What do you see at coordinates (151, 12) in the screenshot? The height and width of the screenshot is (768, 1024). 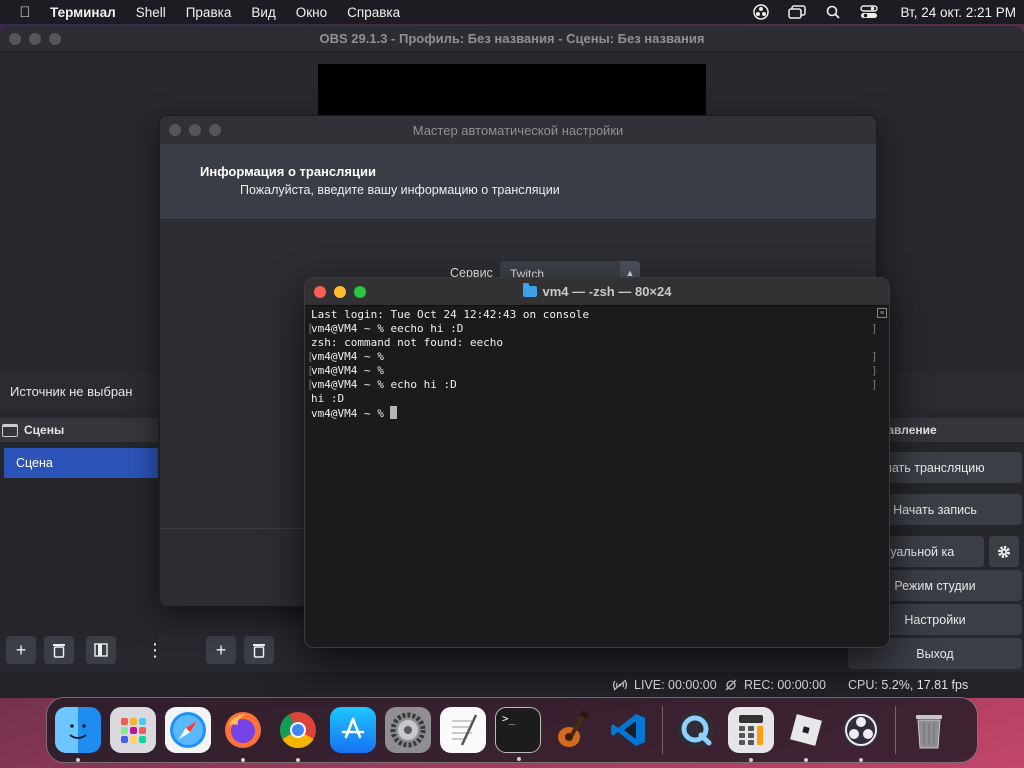 I see `menu-shell: Shell` at bounding box center [151, 12].